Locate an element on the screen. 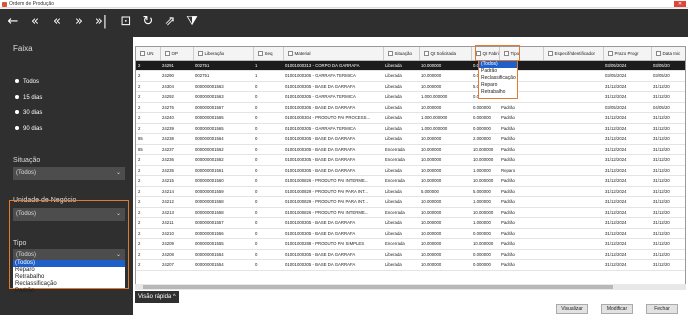 This screenshot has width=688, height=315. situacao-select: (Todos) ⌄ is located at coordinates (69, 173).